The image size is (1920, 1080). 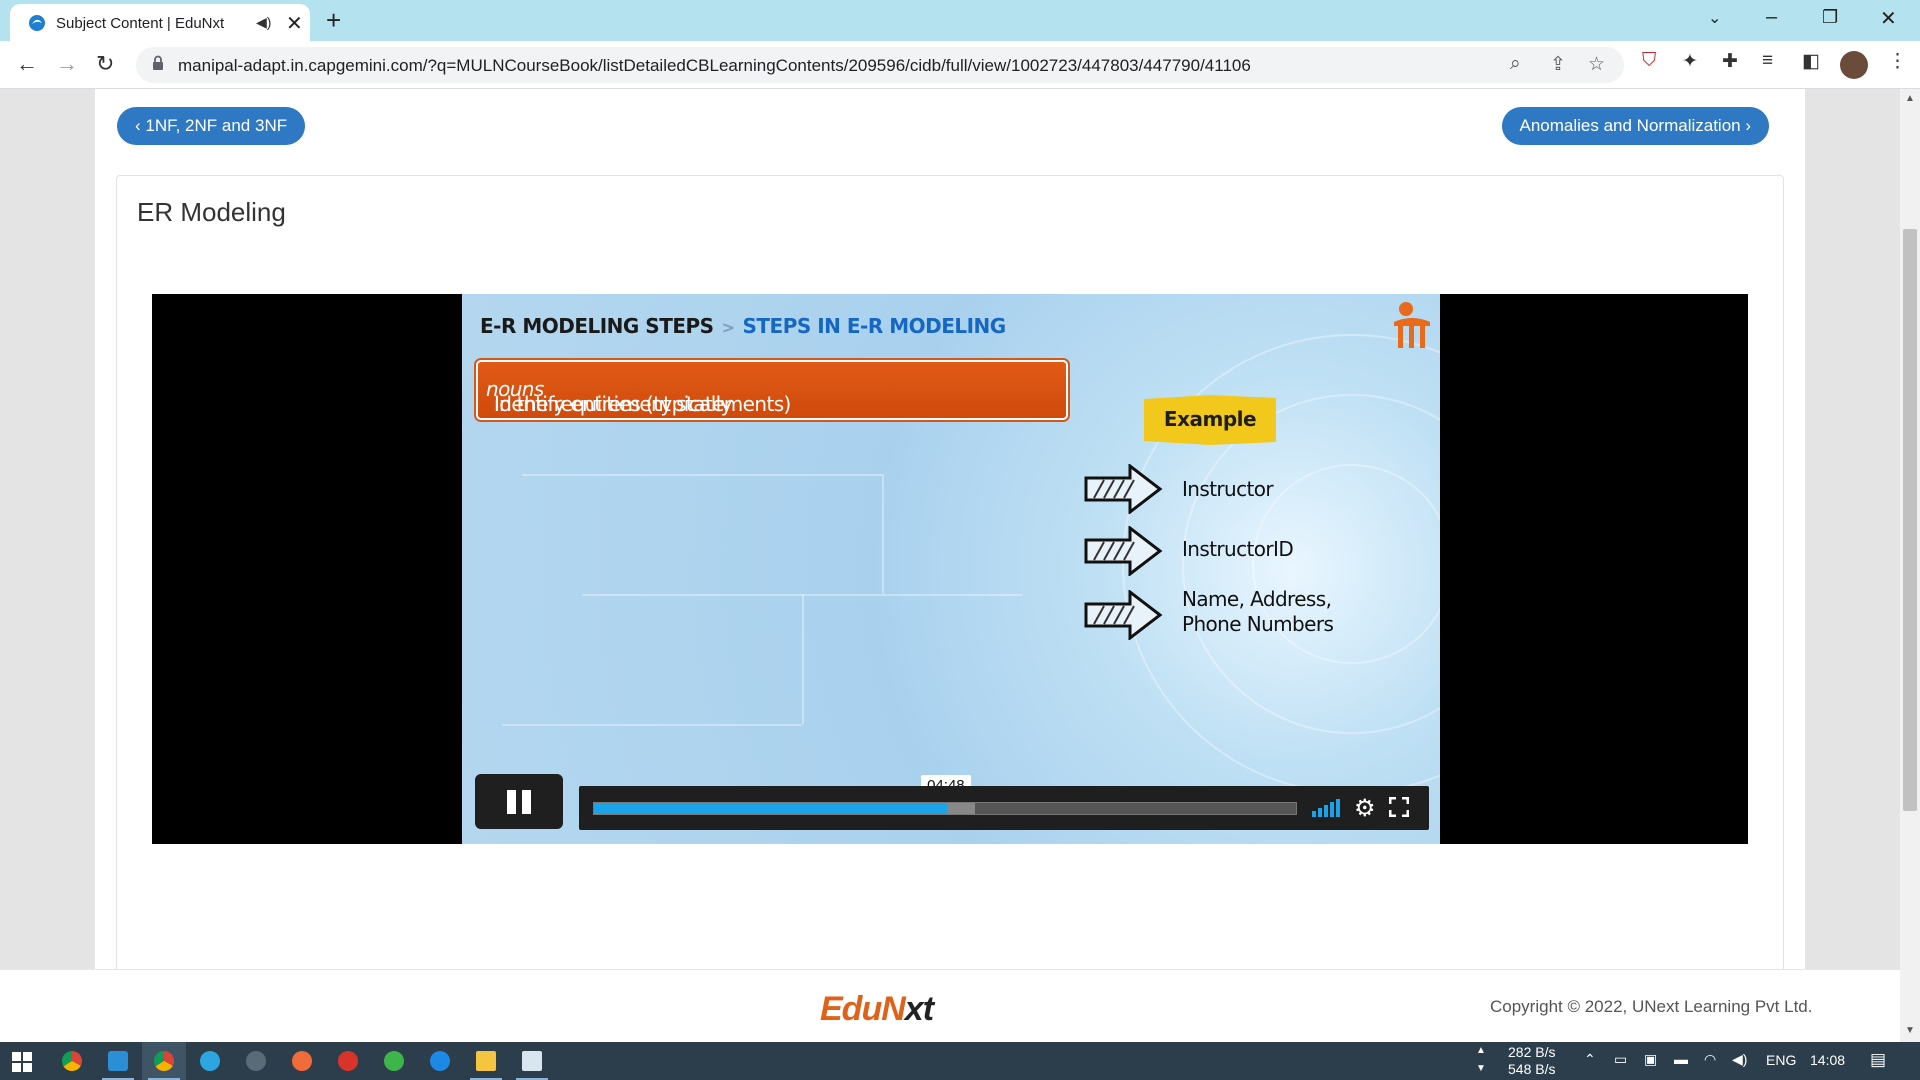 I want to click on extension-cat-icon: ✦, so click(x=1690, y=61).